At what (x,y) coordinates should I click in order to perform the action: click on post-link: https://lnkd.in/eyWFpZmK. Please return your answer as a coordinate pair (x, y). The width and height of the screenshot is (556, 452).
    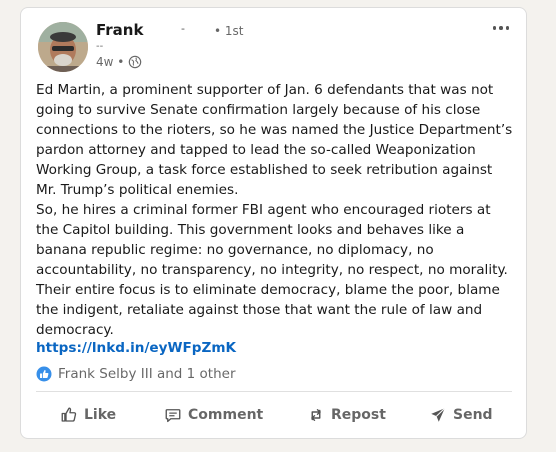
    Looking at the image, I should click on (136, 348).